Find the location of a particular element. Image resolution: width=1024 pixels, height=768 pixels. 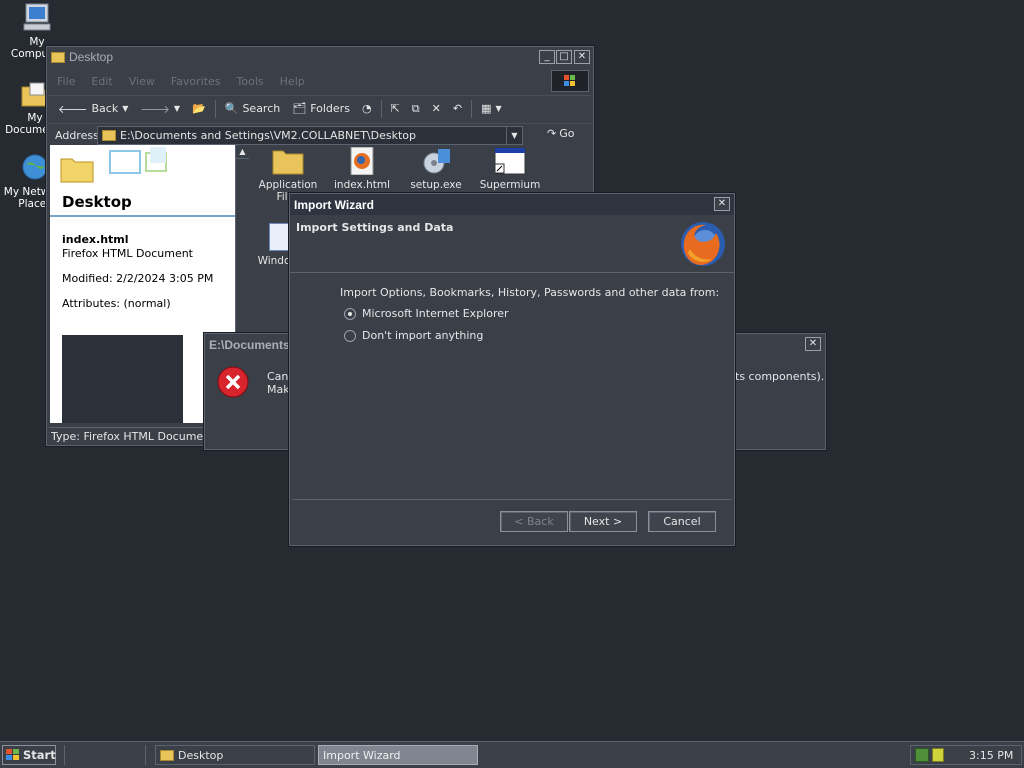

minimize-button: _ is located at coordinates (547, 57).